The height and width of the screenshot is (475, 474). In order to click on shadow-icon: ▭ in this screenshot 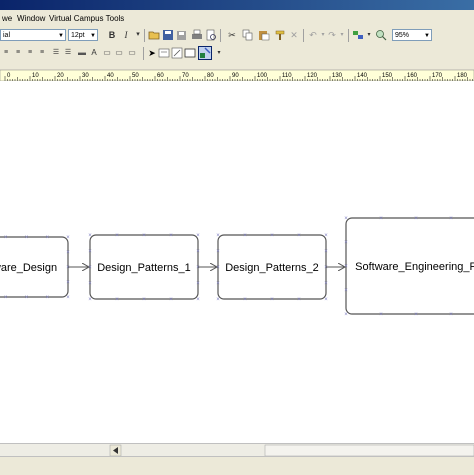, I will do `click(132, 53)`.